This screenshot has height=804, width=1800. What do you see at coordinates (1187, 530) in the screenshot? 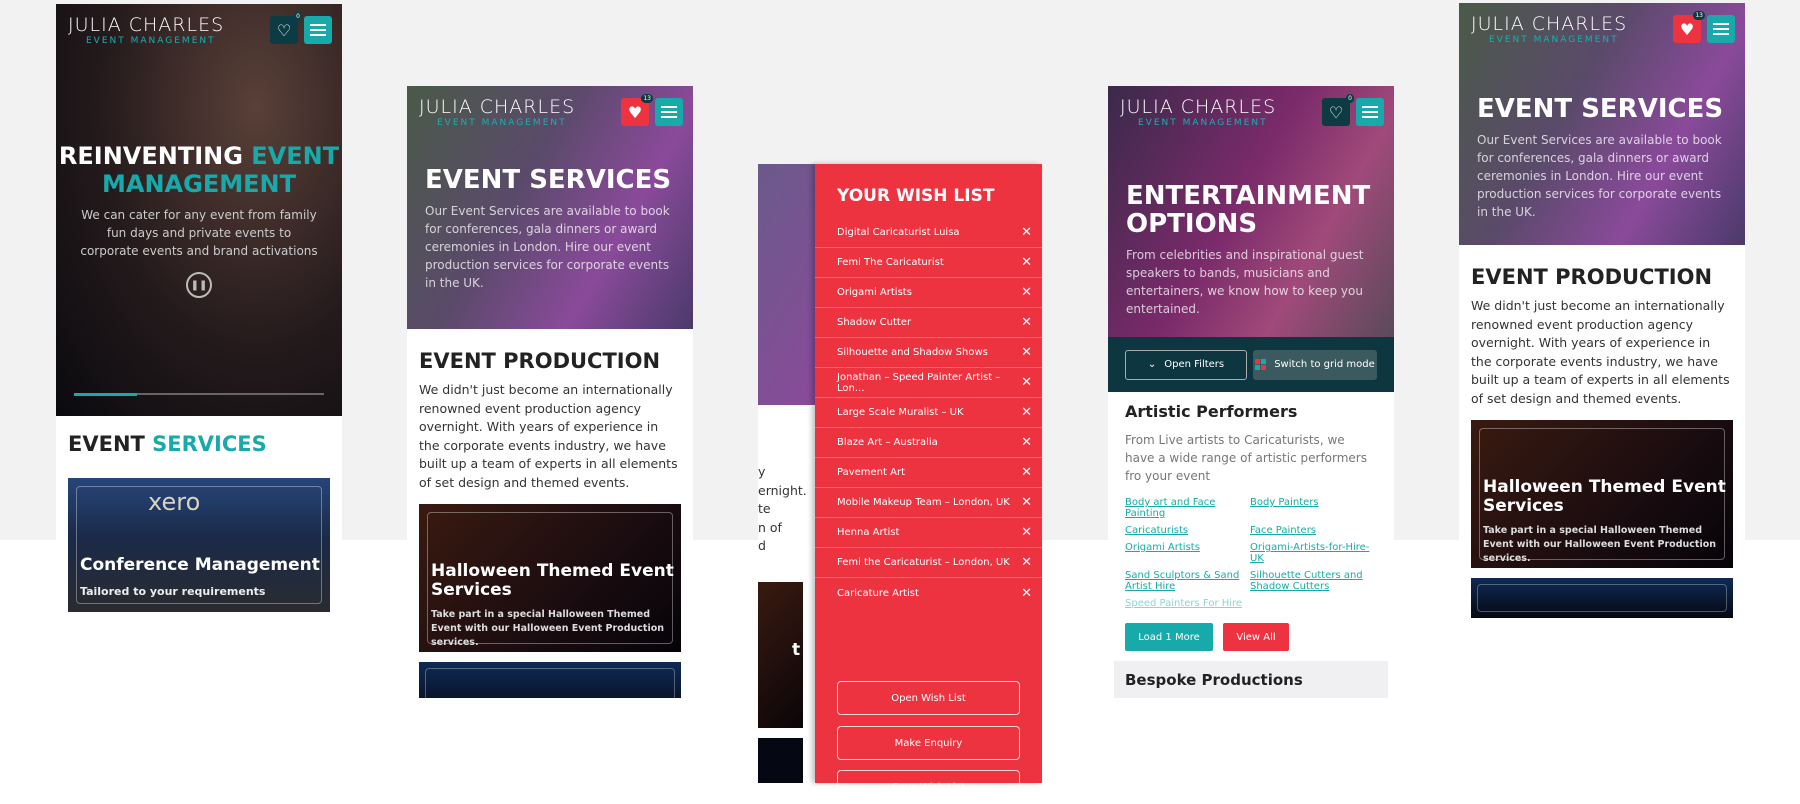
I see `category-link: Caricaturists` at bounding box center [1187, 530].